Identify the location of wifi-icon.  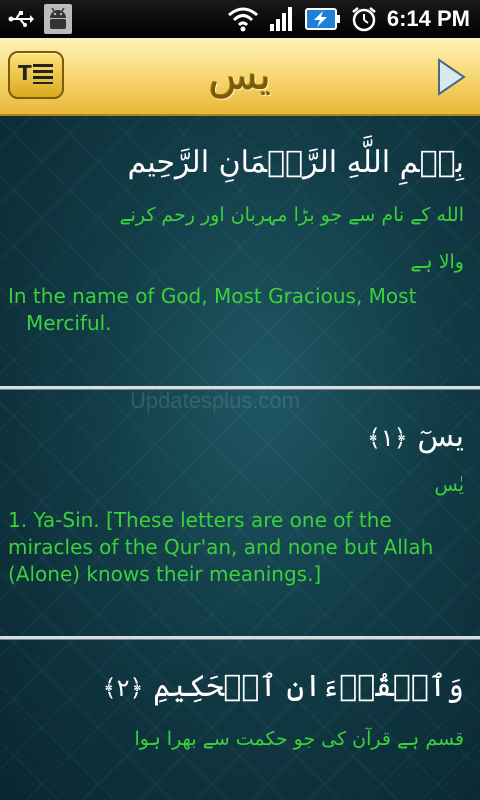
(243, 19).